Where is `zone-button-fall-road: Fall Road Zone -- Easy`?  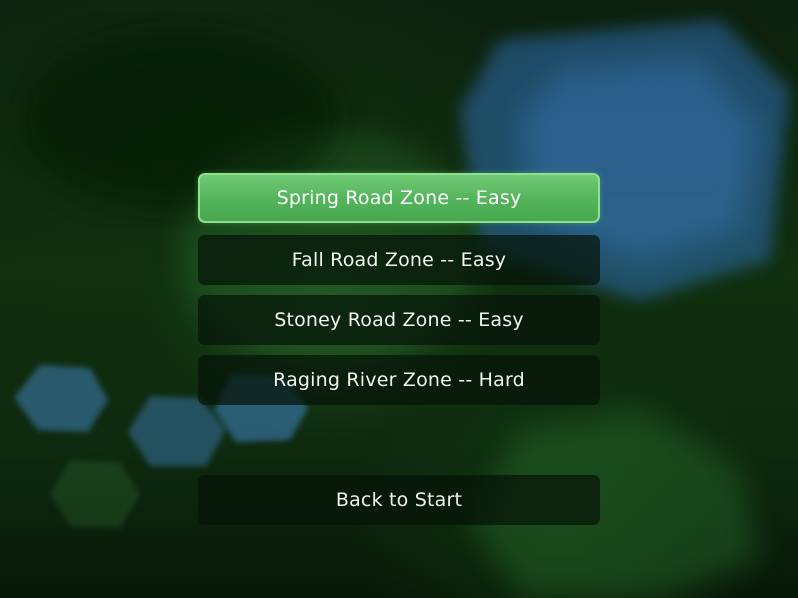 zone-button-fall-road: Fall Road Zone -- Easy is located at coordinates (399, 260).